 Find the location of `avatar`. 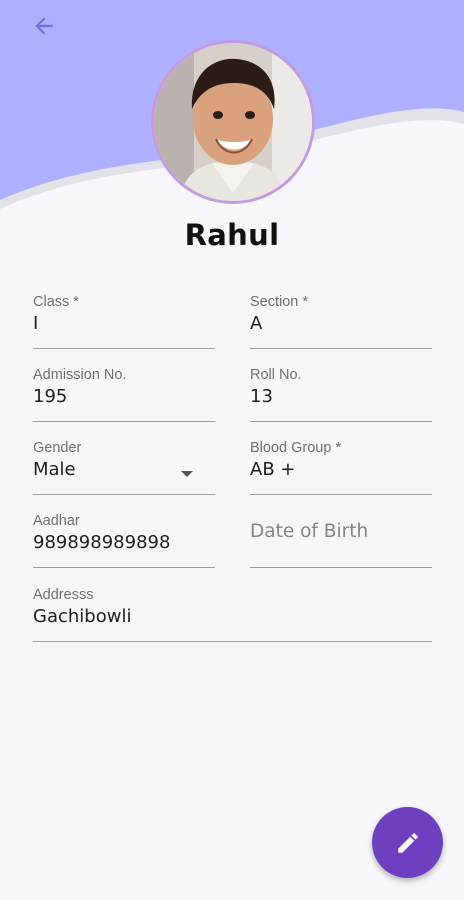

avatar is located at coordinates (233, 122).